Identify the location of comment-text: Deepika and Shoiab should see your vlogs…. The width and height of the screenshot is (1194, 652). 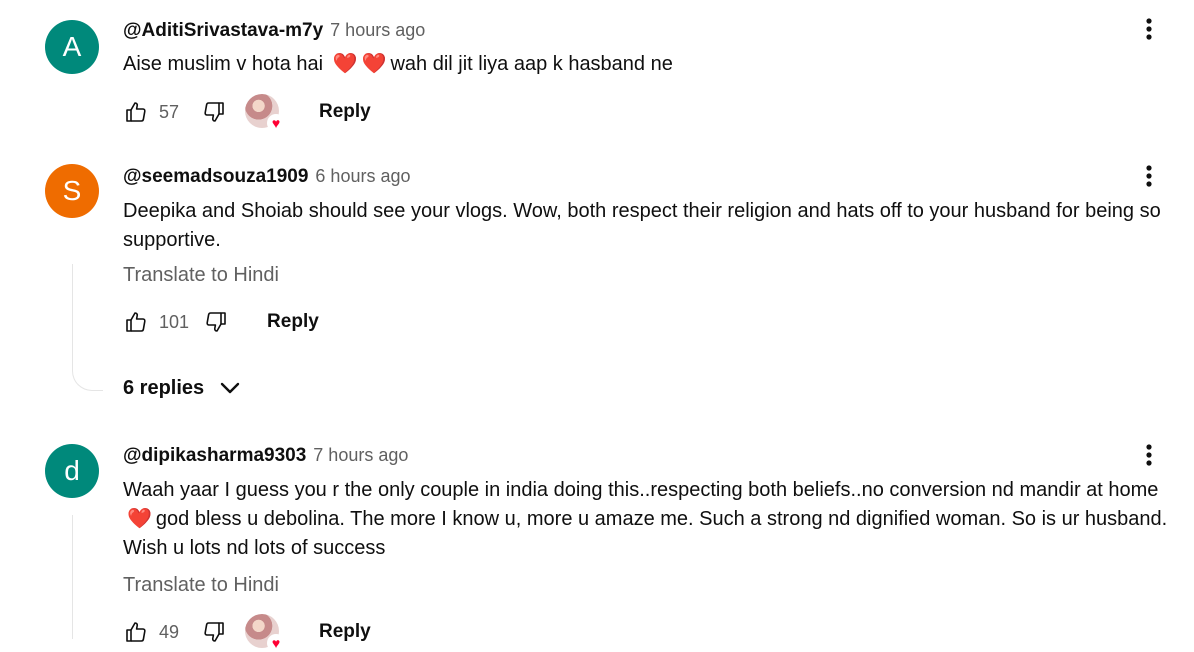
(642, 225).